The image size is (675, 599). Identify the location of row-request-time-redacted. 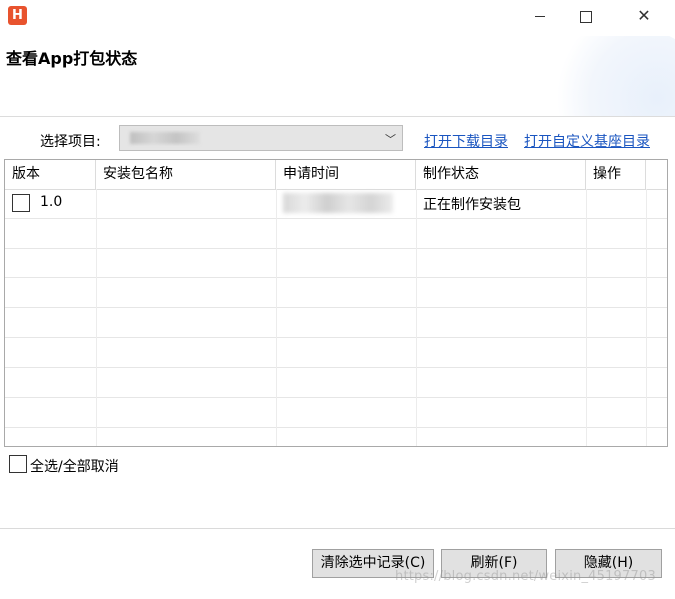
(338, 203).